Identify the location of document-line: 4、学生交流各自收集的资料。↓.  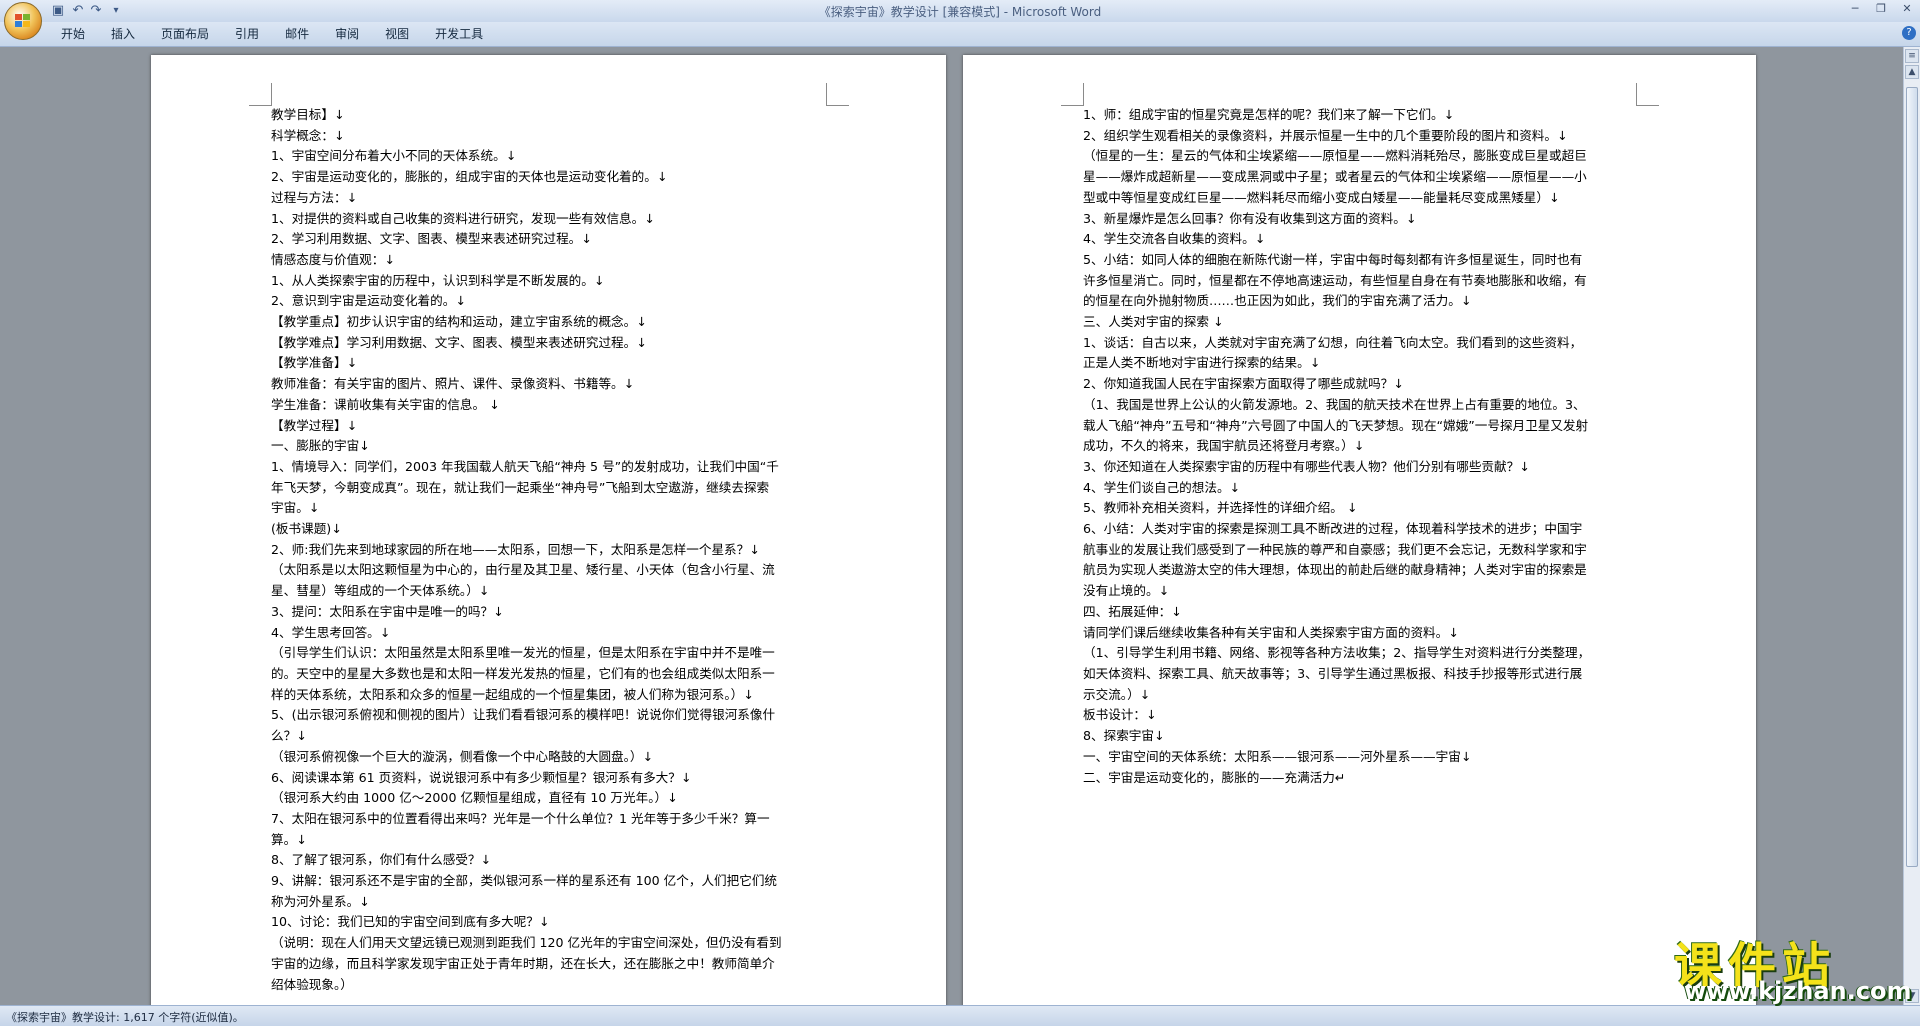
(1174, 239).